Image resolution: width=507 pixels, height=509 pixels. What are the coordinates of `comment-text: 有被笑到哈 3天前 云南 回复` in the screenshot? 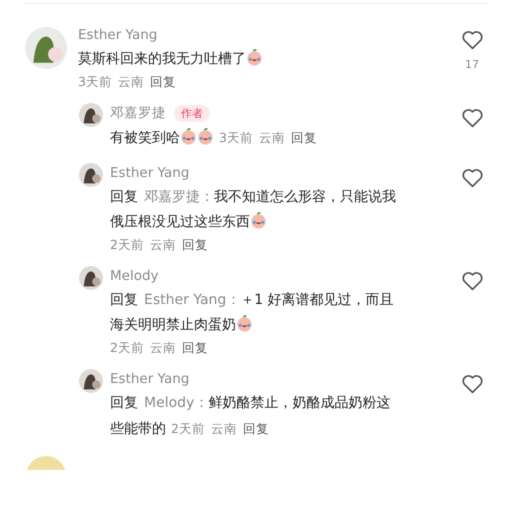 It's located at (255, 138).